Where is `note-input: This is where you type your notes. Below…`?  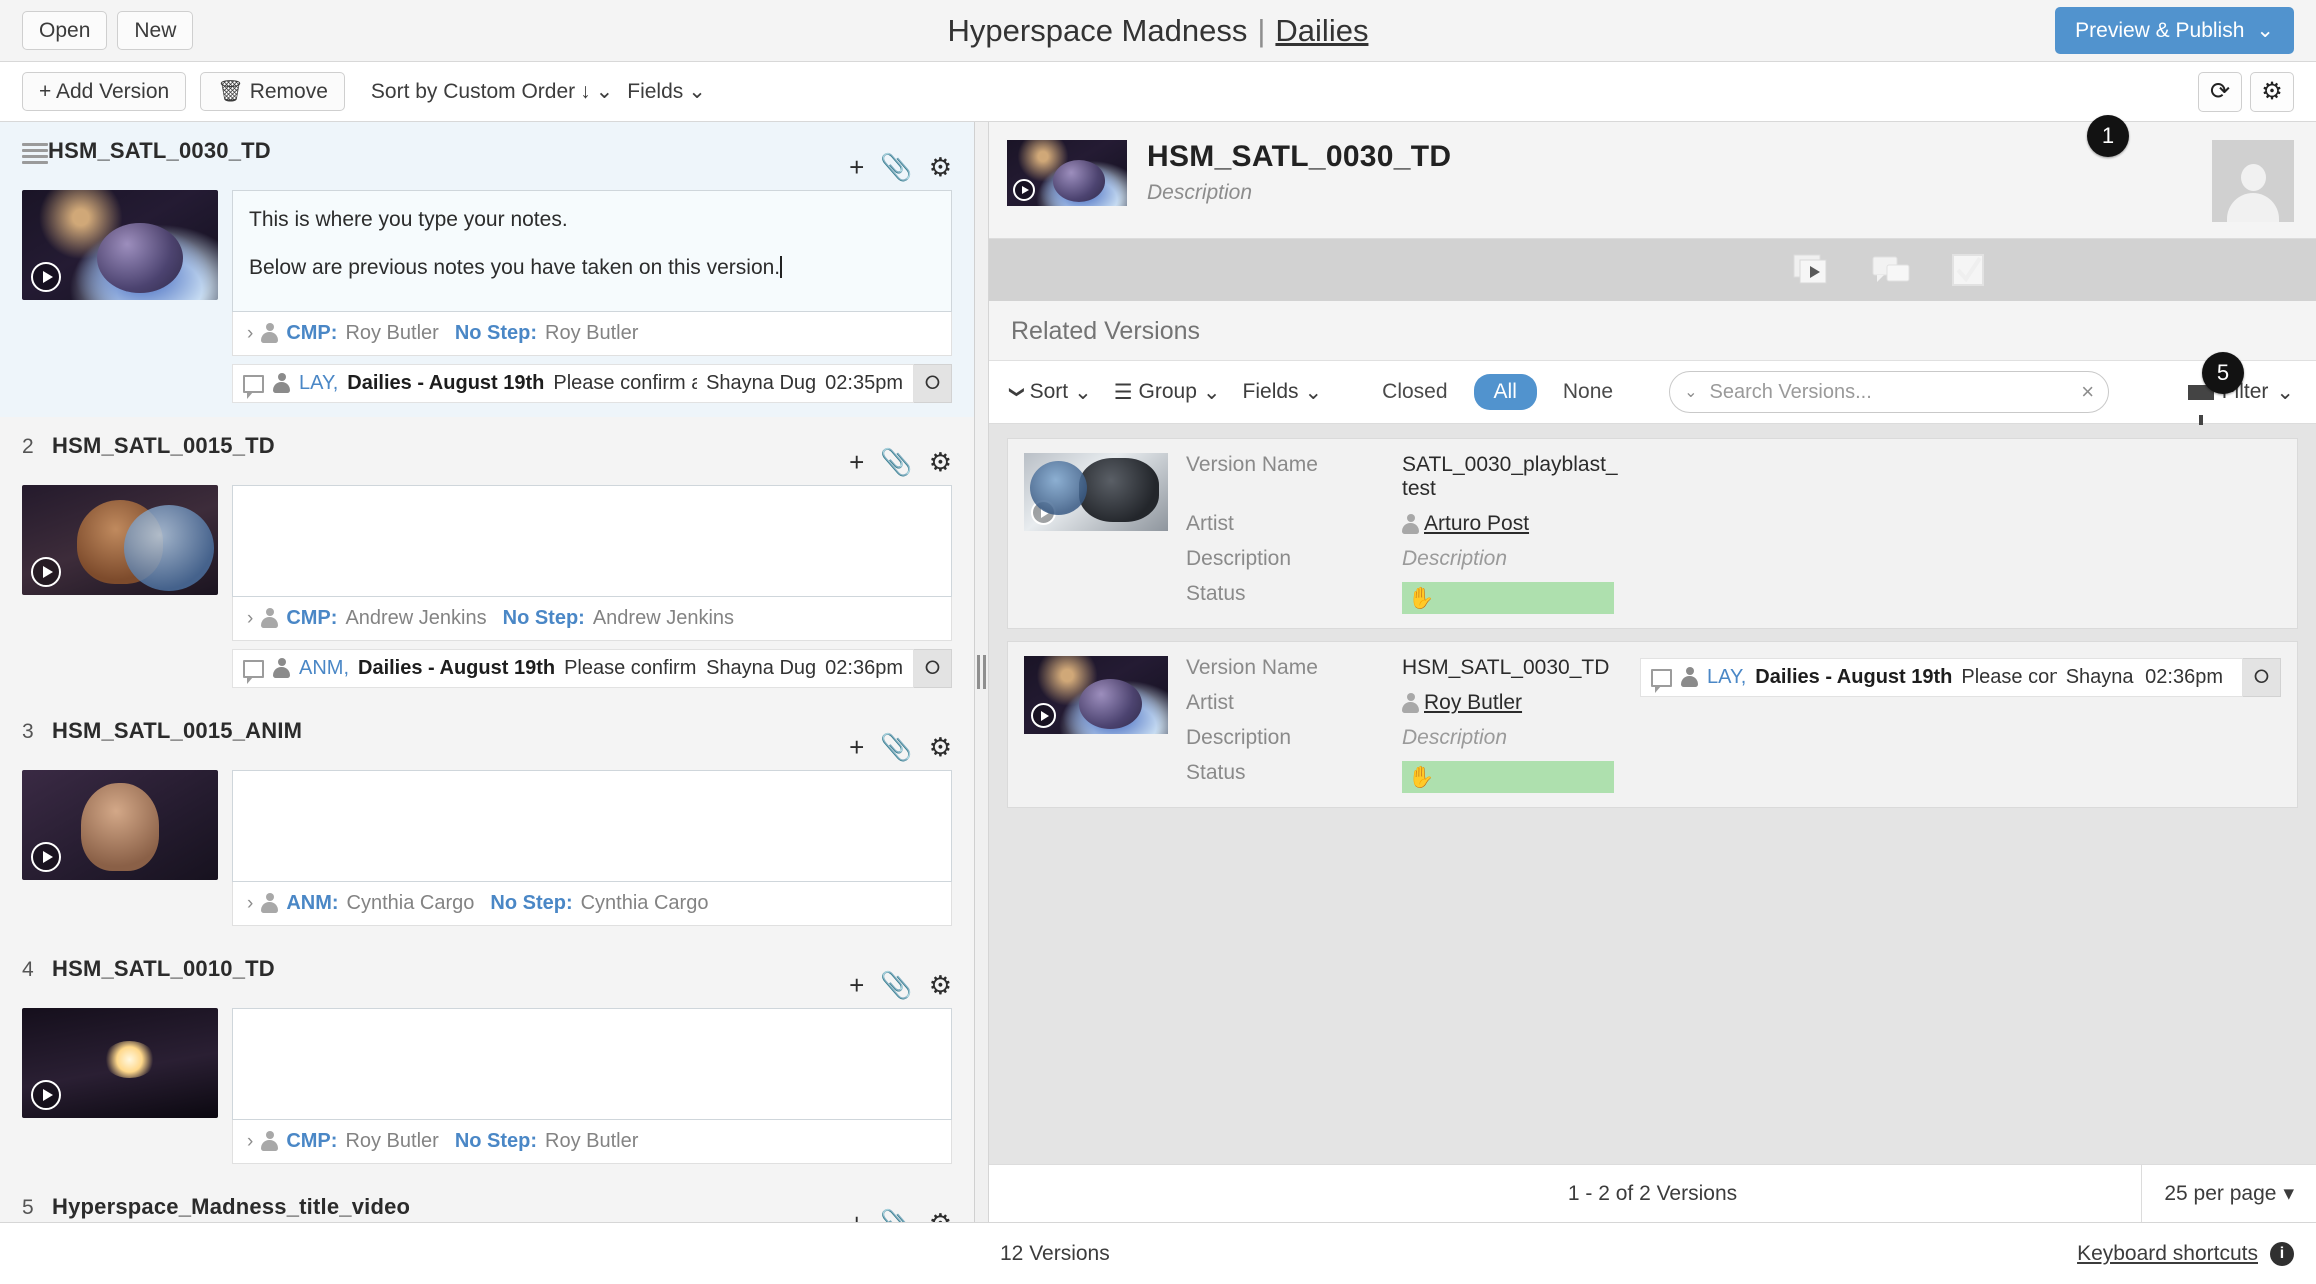 note-input: This is where you type your notes. Below… is located at coordinates (592, 251).